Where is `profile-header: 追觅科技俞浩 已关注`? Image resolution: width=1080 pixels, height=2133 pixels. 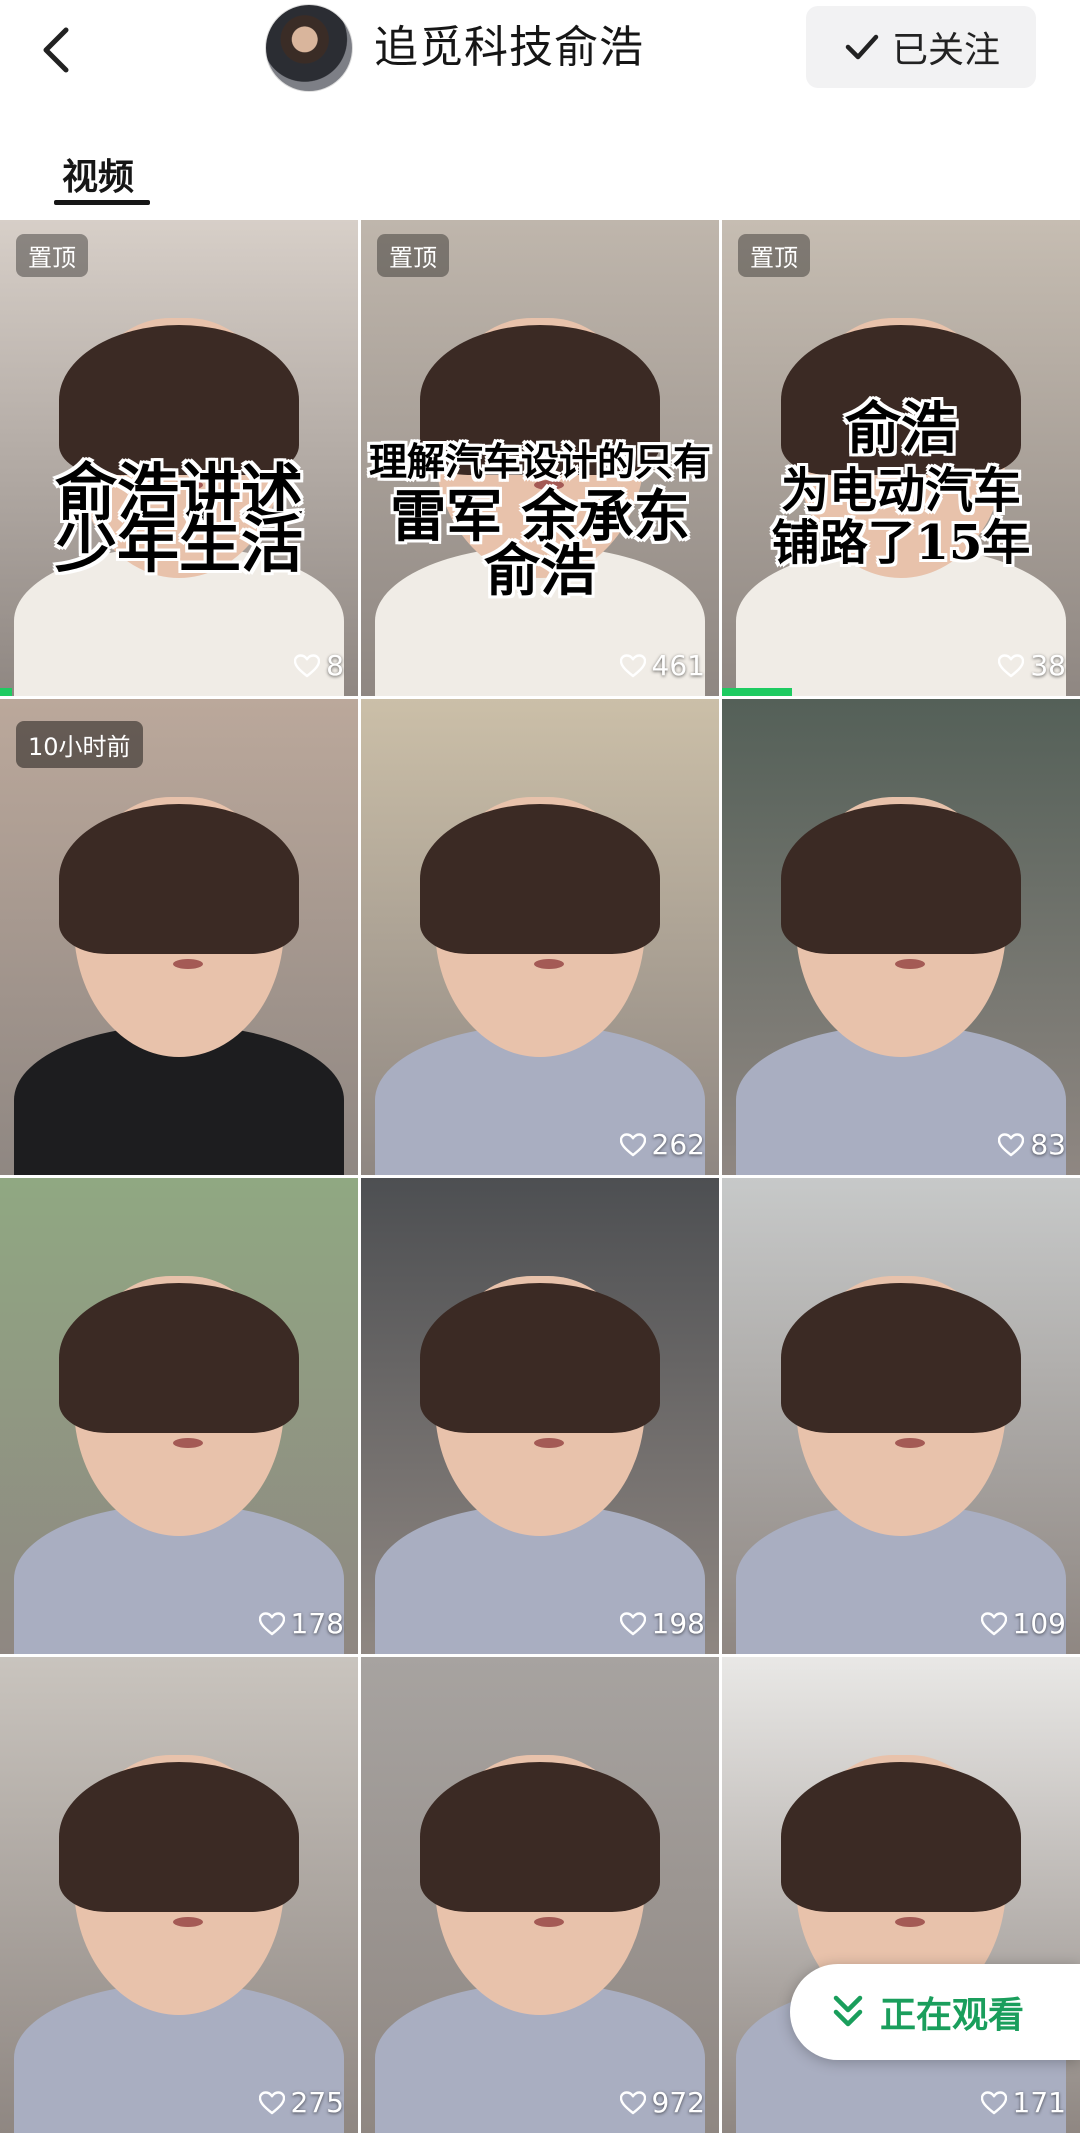
profile-header: 追觅科技俞浩 已关注 is located at coordinates (540, 50).